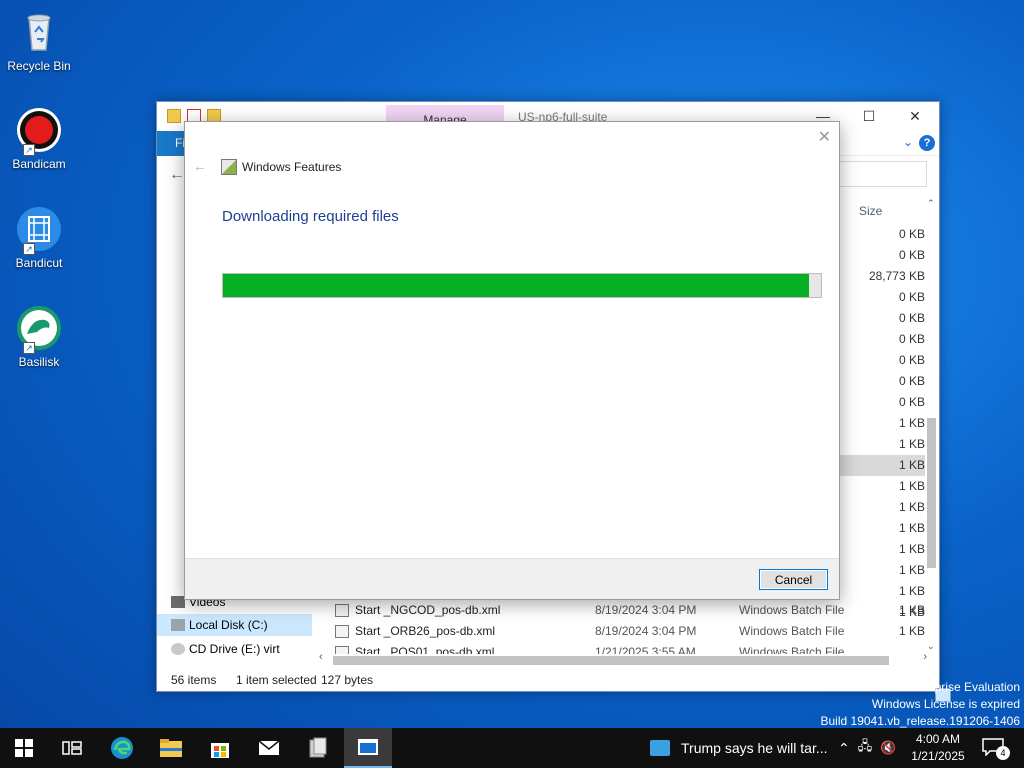  I want to click on edge-icon, so click(122, 748).